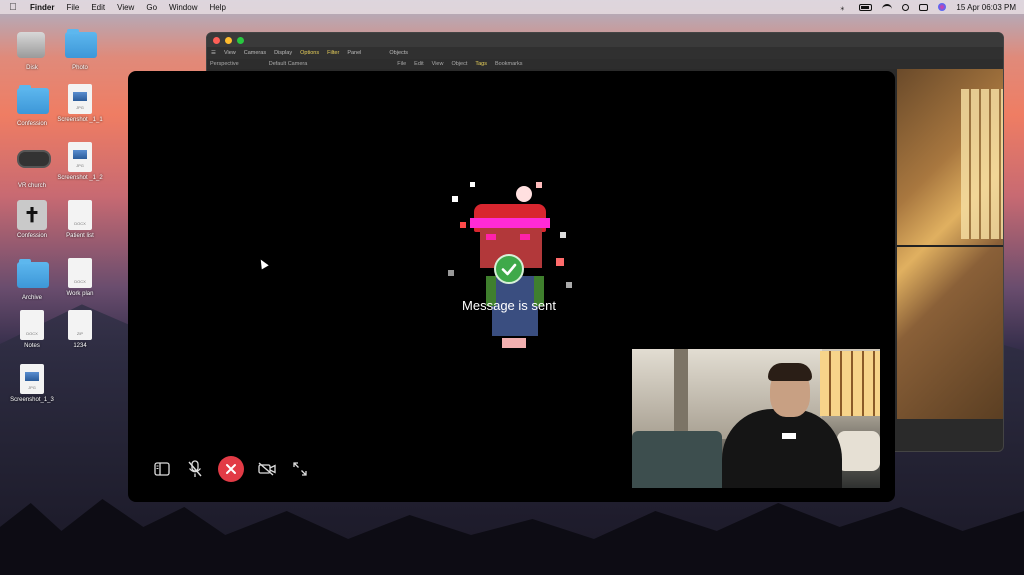  I want to click on toolbar-panel: Panel, so click(354, 53).